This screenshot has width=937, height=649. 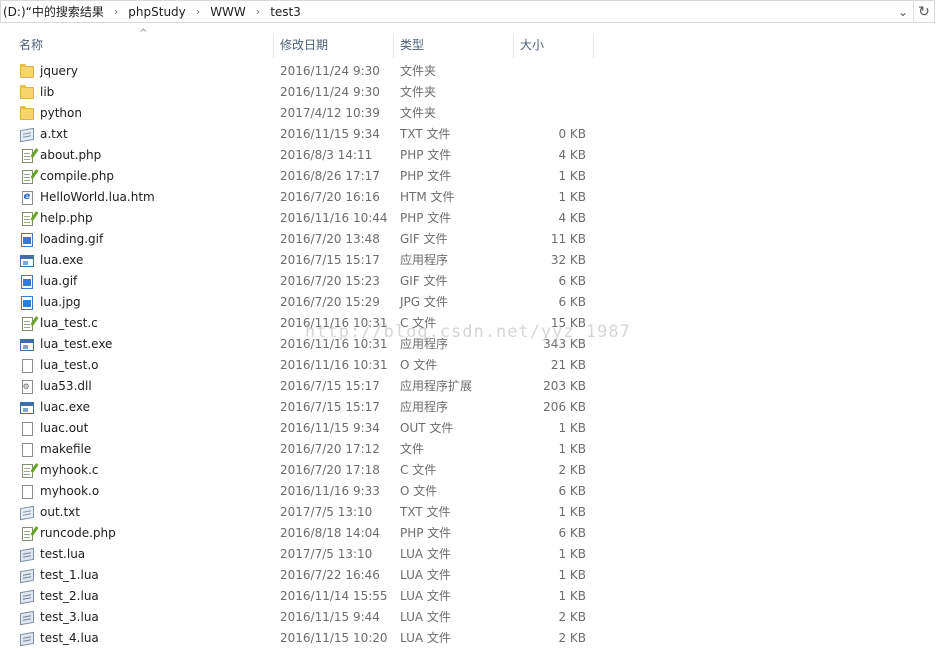 I want to click on file-row: lua.gif 2016/7/20 15:23 GIF 文件 6 KB, so click(x=468, y=281).